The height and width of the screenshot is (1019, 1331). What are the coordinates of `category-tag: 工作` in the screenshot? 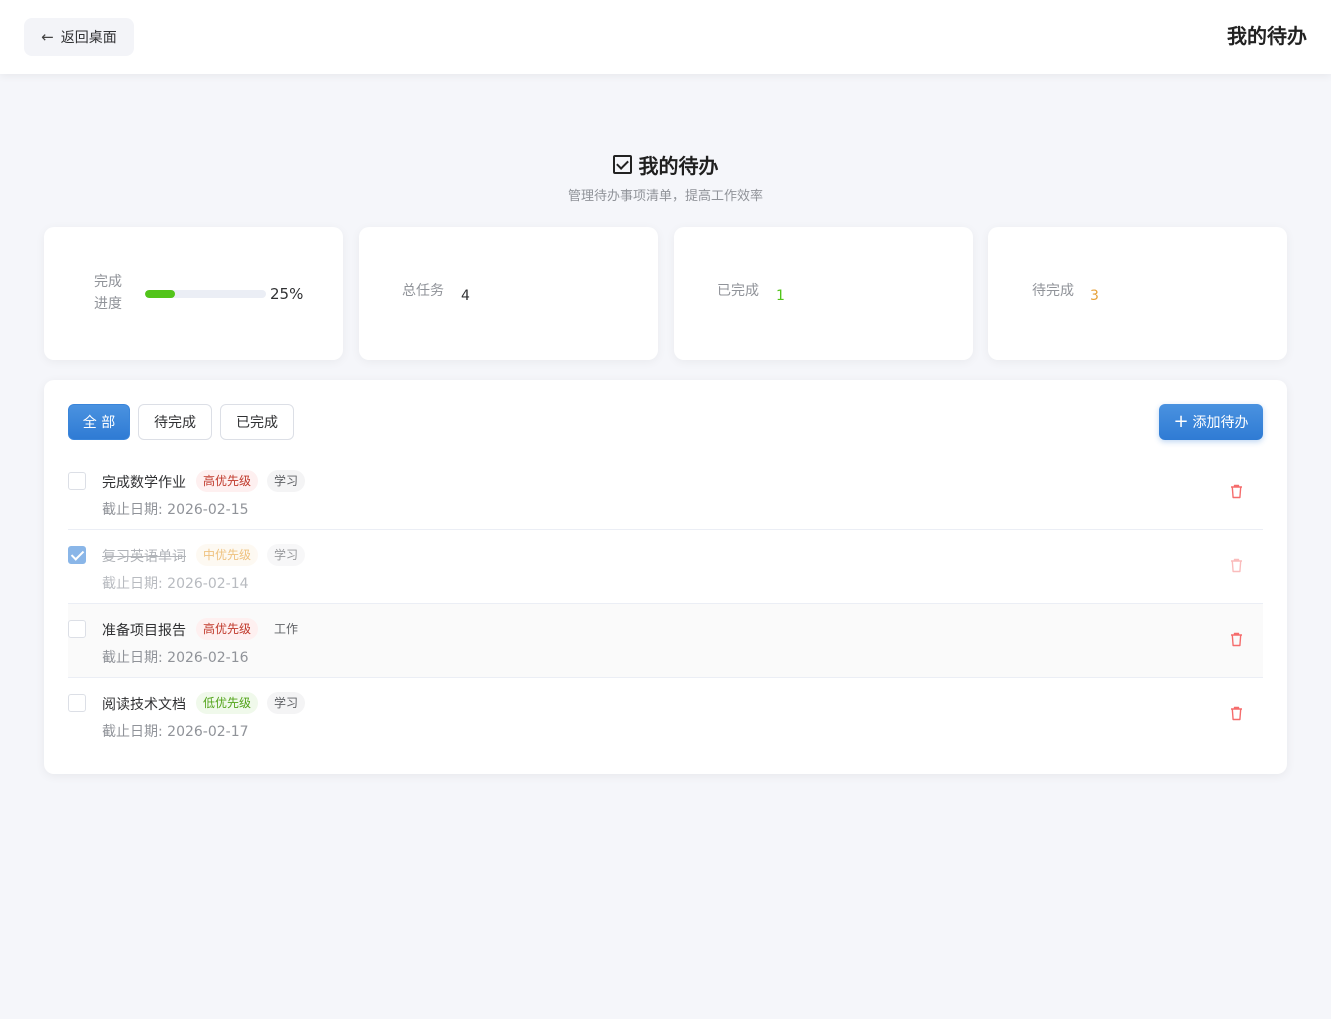 It's located at (286, 629).